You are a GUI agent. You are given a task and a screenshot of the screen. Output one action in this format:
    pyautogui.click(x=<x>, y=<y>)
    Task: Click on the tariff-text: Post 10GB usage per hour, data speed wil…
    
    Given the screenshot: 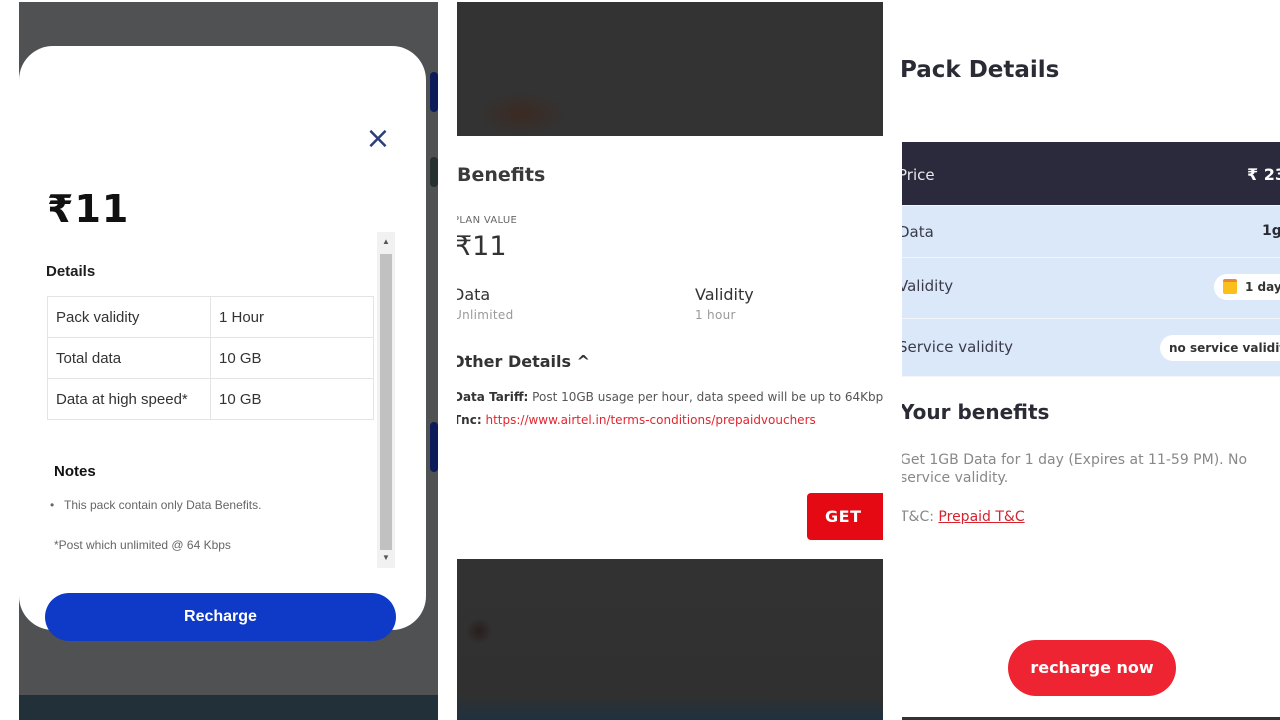 What is the action you would take?
    pyautogui.click(x=705, y=397)
    